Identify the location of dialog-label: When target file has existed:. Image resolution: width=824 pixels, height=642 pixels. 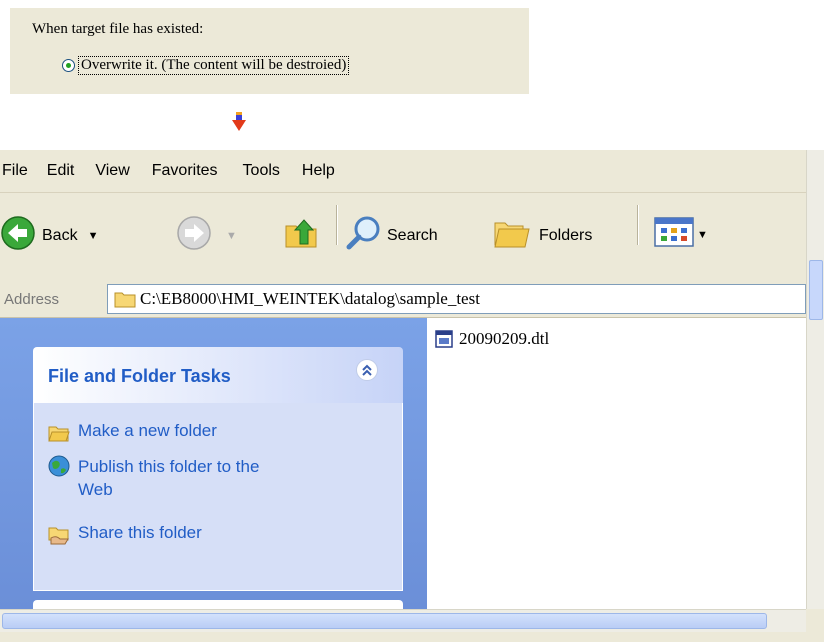
(118, 29).